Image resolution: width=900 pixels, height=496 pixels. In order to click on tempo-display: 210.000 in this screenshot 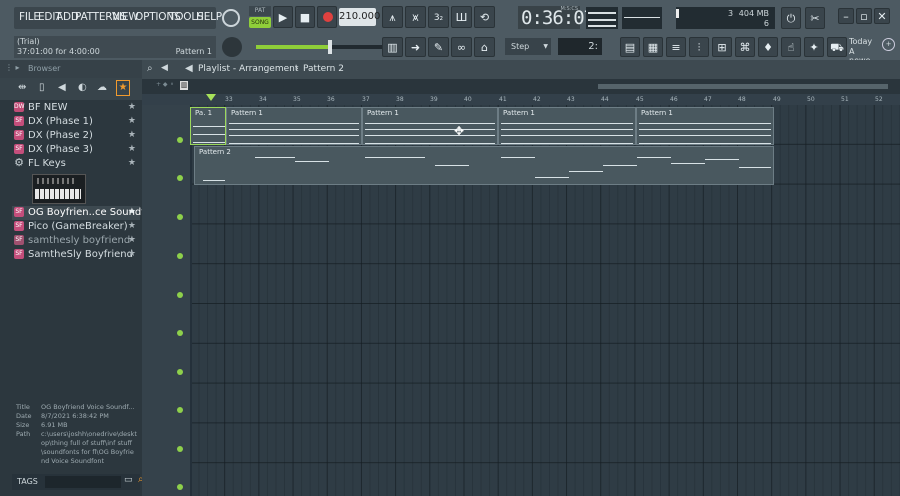, I will do `click(359, 17)`.